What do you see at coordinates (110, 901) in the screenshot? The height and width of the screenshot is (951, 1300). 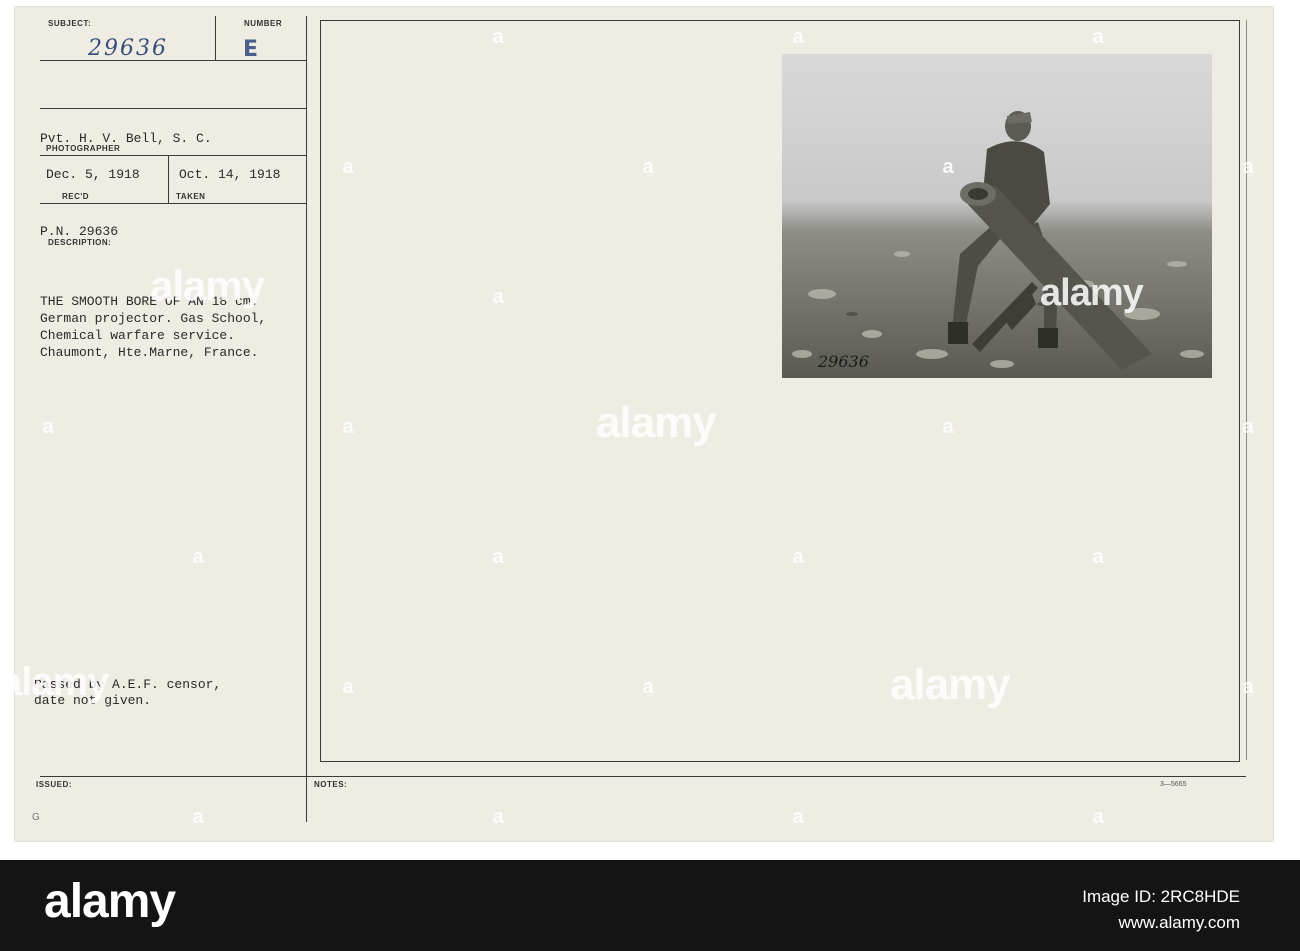 I see `alamy-logo: alamy` at bounding box center [110, 901].